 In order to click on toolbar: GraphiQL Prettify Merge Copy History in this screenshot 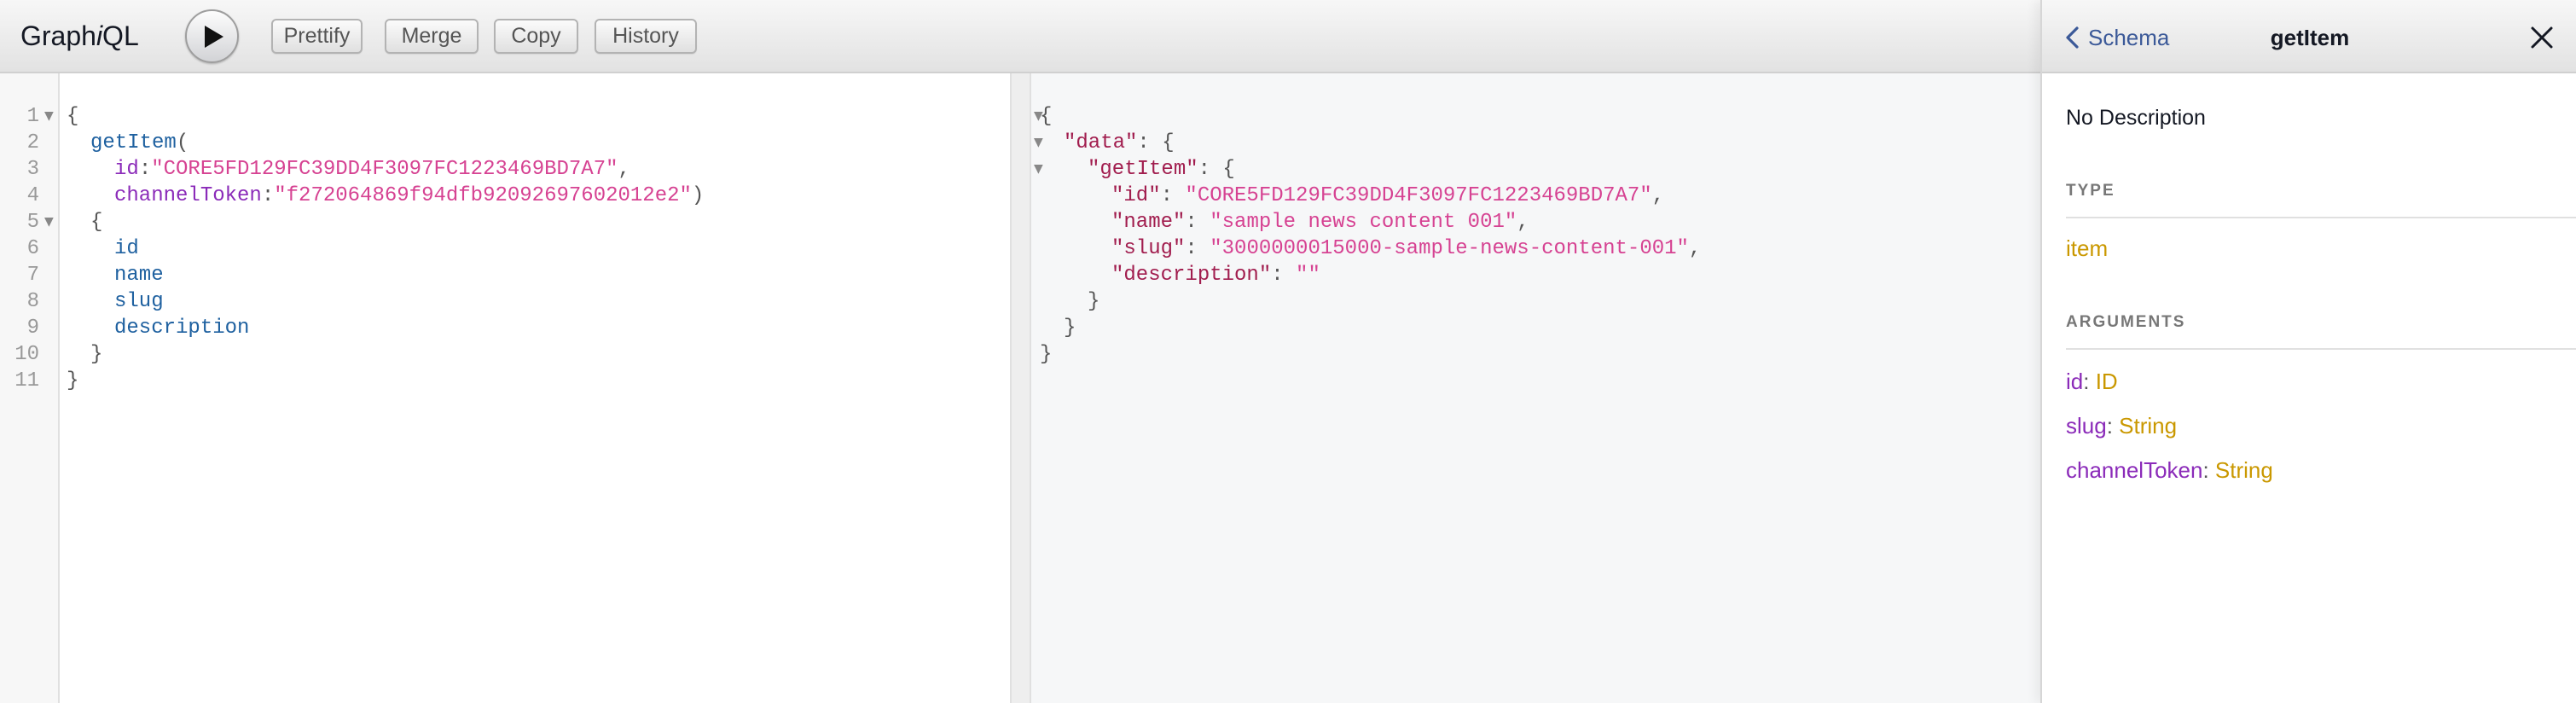, I will do `click(1020, 36)`.